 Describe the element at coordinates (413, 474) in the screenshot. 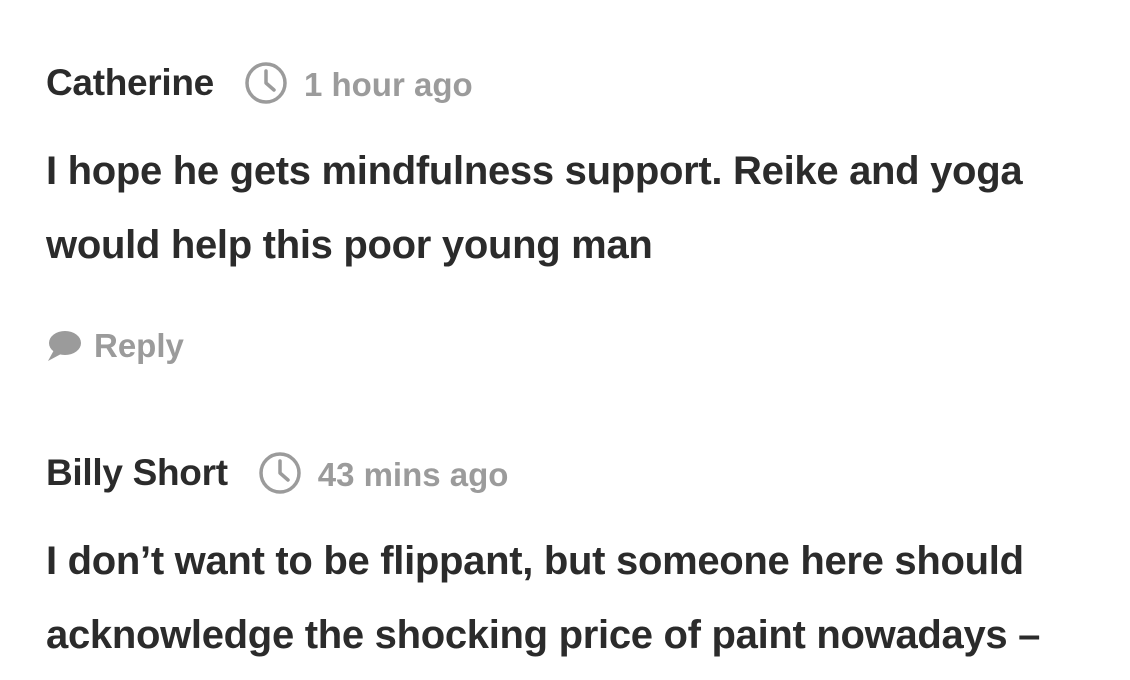

I see `comment-timestamp: 43 mins ago` at that location.